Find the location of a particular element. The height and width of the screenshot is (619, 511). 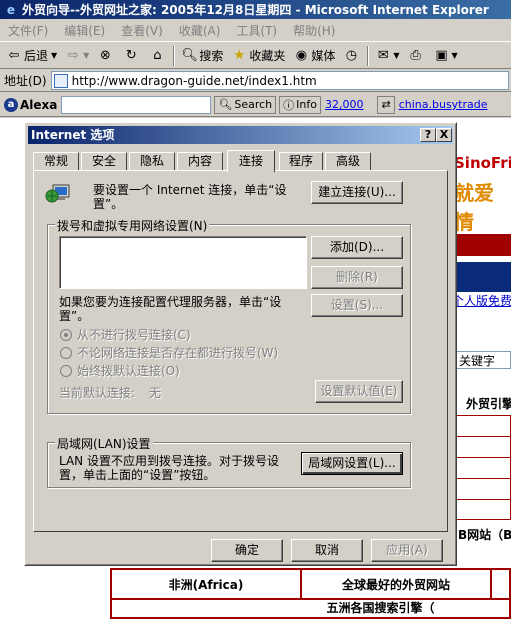

radio-always-dial is located at coordinates (66, 371).